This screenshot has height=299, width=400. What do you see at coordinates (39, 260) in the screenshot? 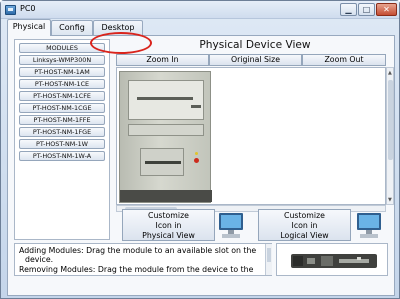
I see `info-line: device.` at bounding box center [39, 260].